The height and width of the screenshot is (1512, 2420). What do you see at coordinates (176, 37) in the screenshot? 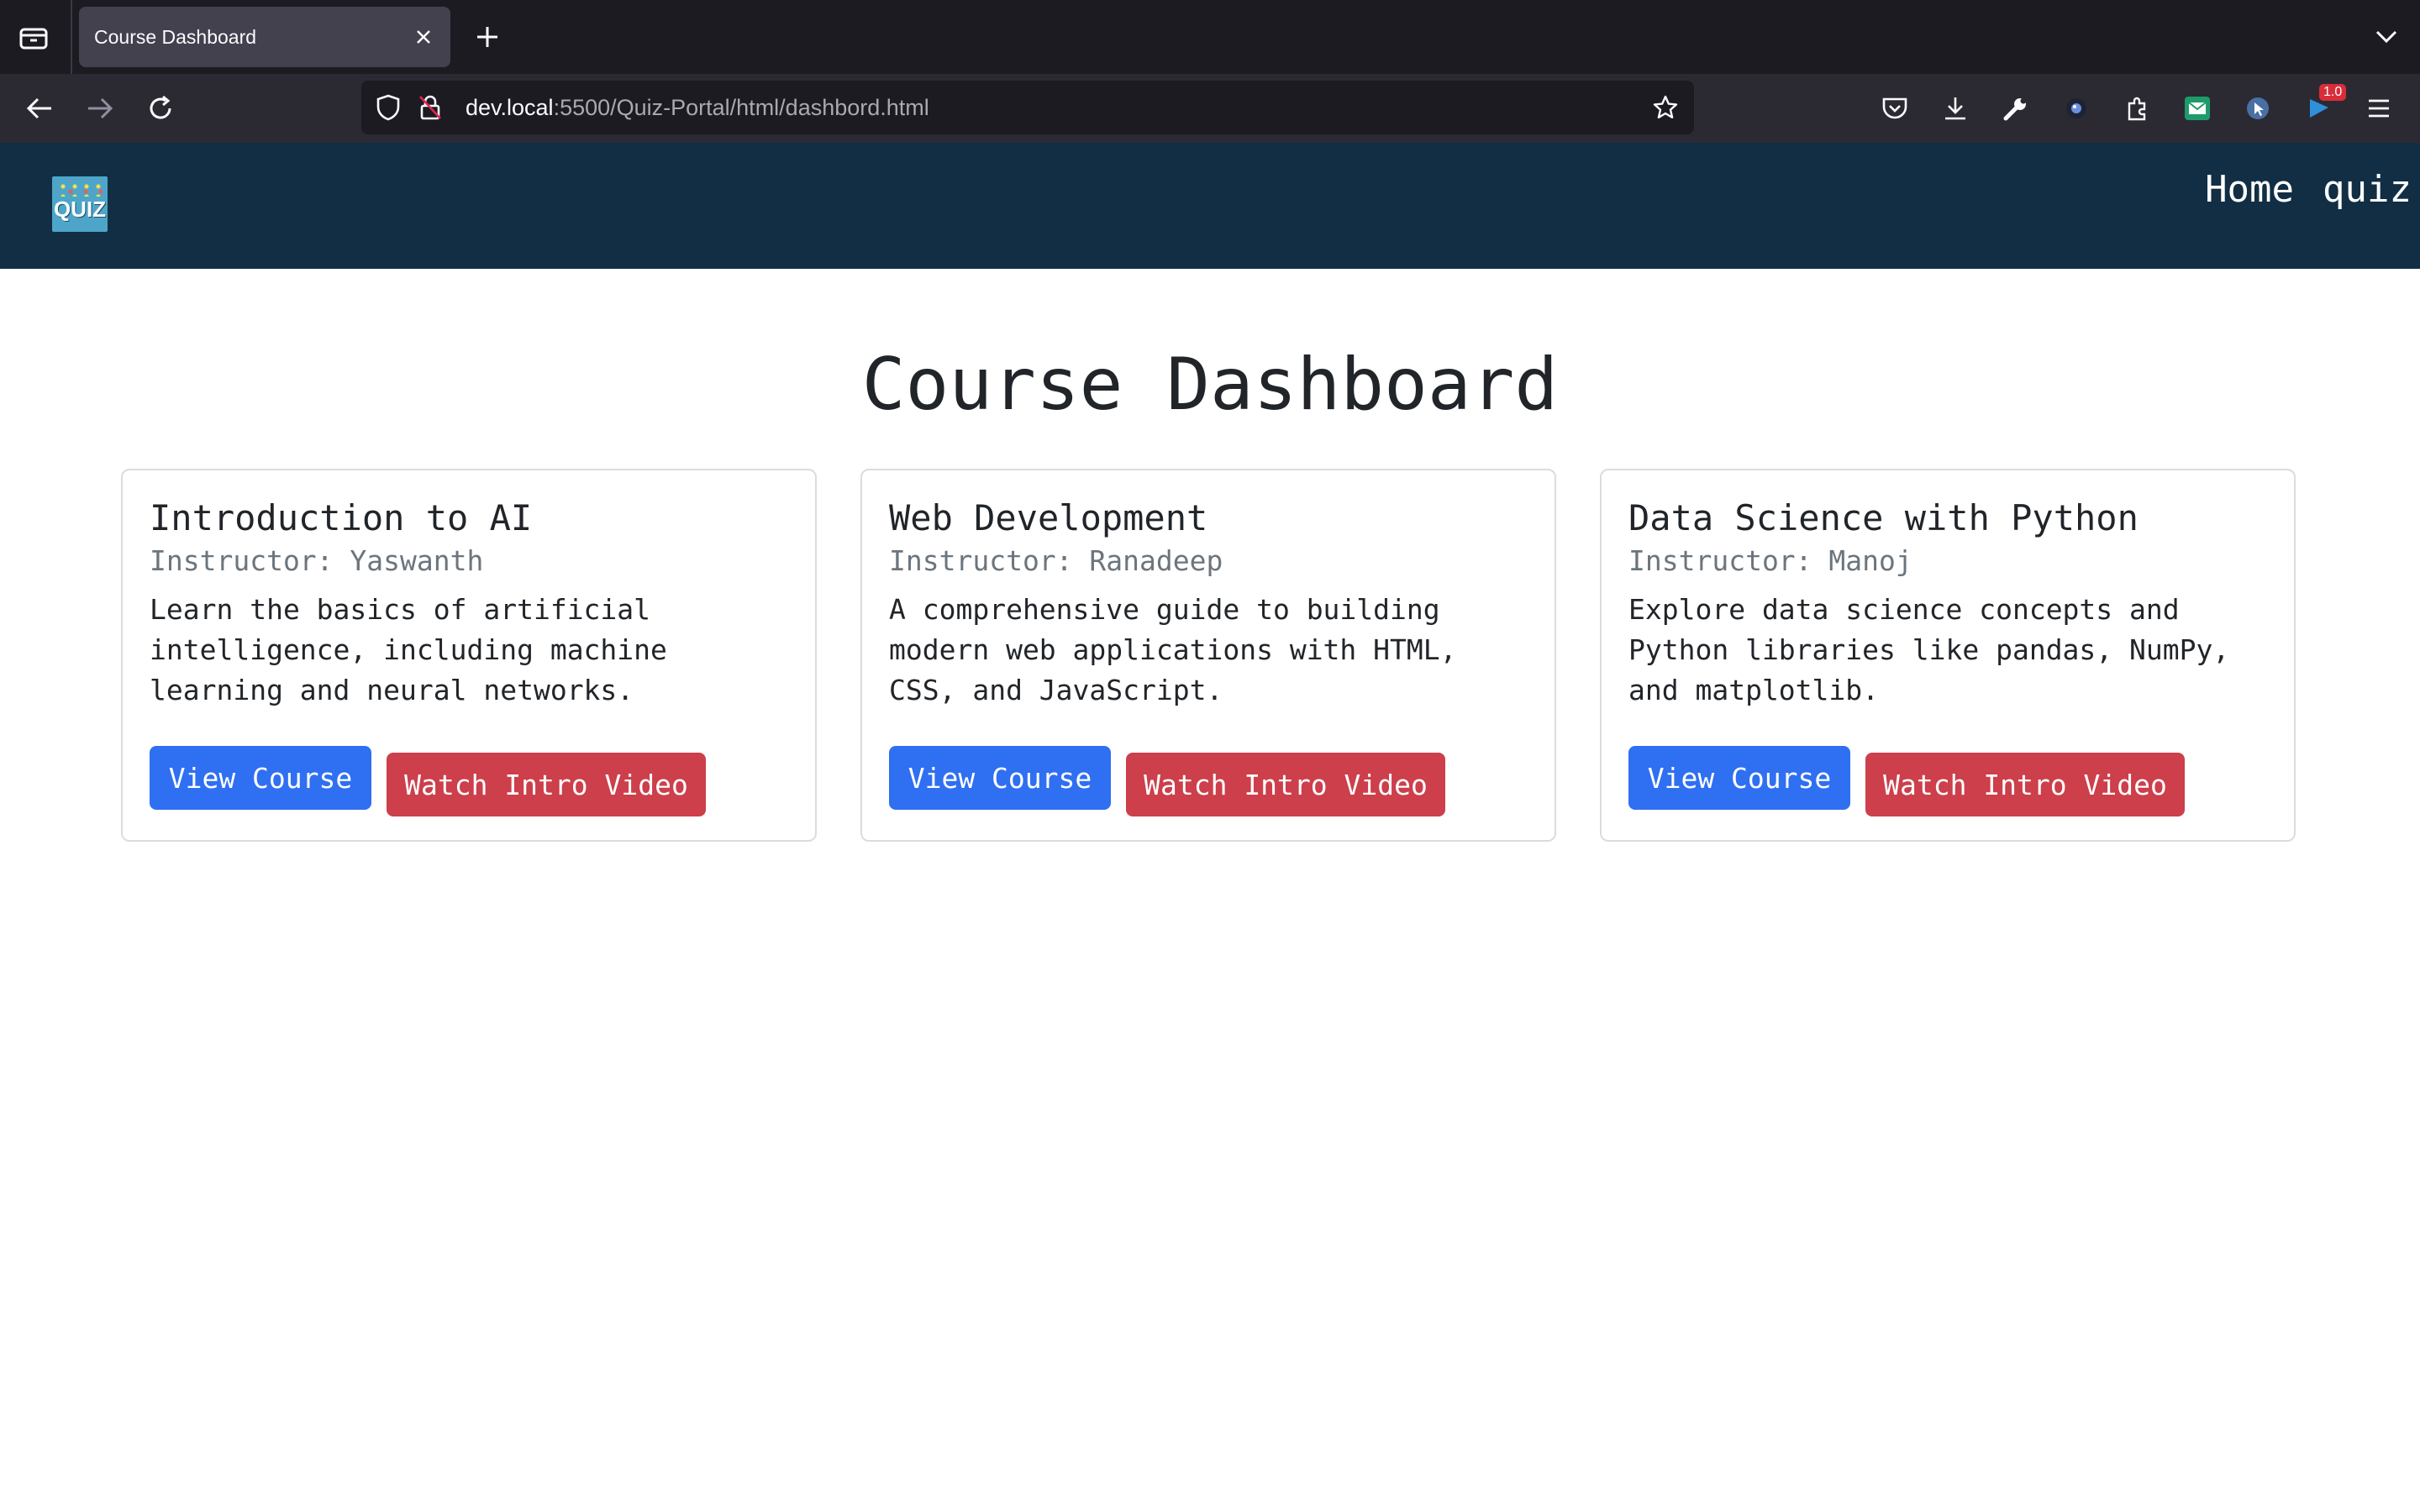
I see `tab-title: Course Dashboard` at bounding box center [176, 37].